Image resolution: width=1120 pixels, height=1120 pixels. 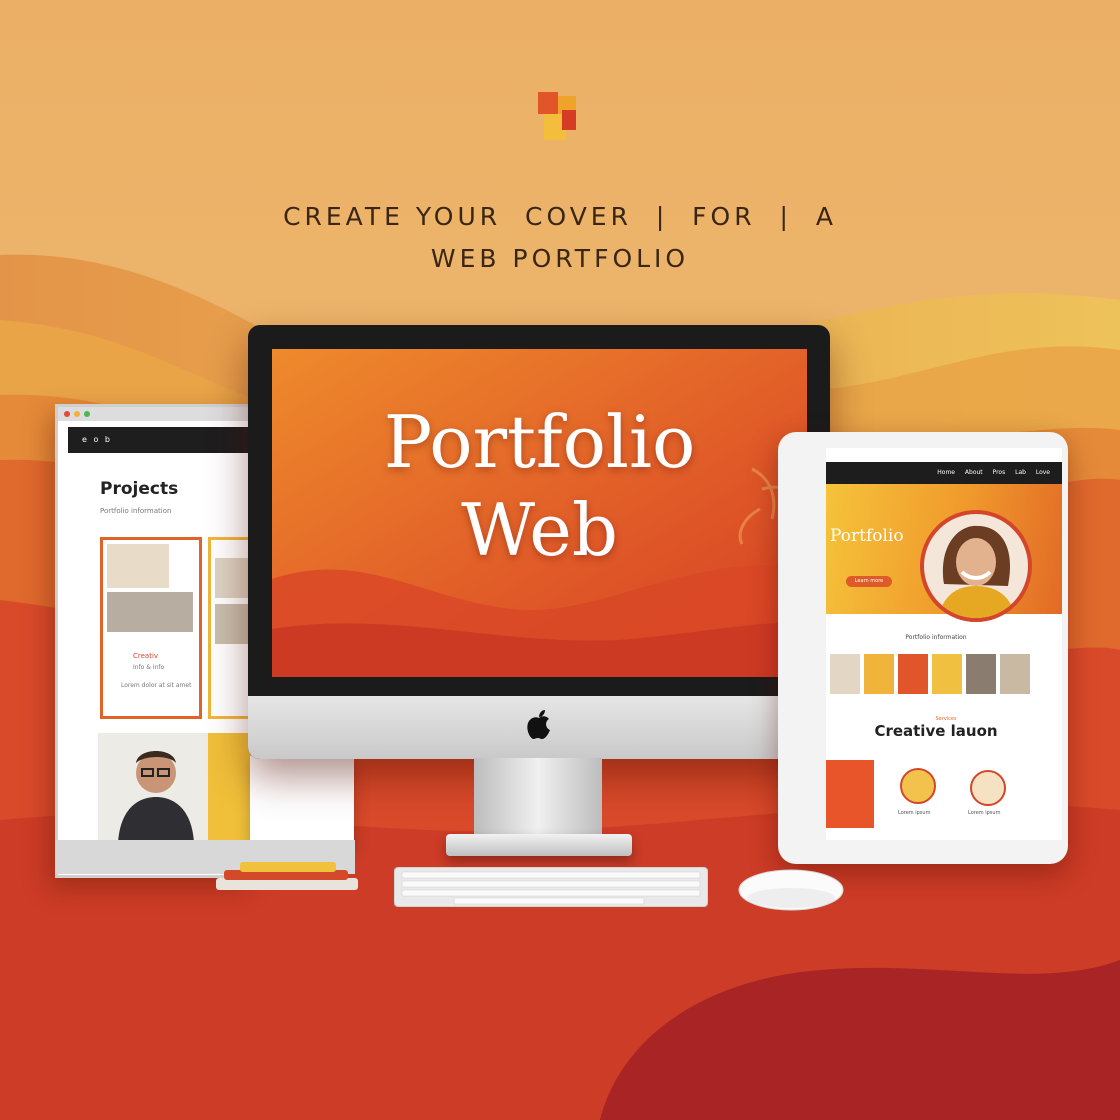 What do you see at coordinates (539, 530) in the screenshot?
I see `screen-title-line-2: Web` at bounding box center [539, 530].